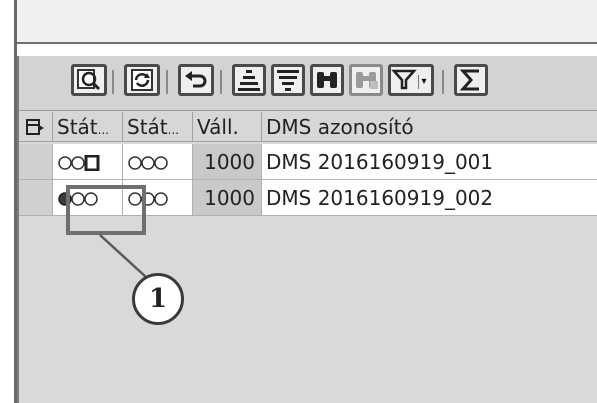 The width and height of the screenshot is (597, 403). I want to click on filter-button: ▾, so click(411, 80).